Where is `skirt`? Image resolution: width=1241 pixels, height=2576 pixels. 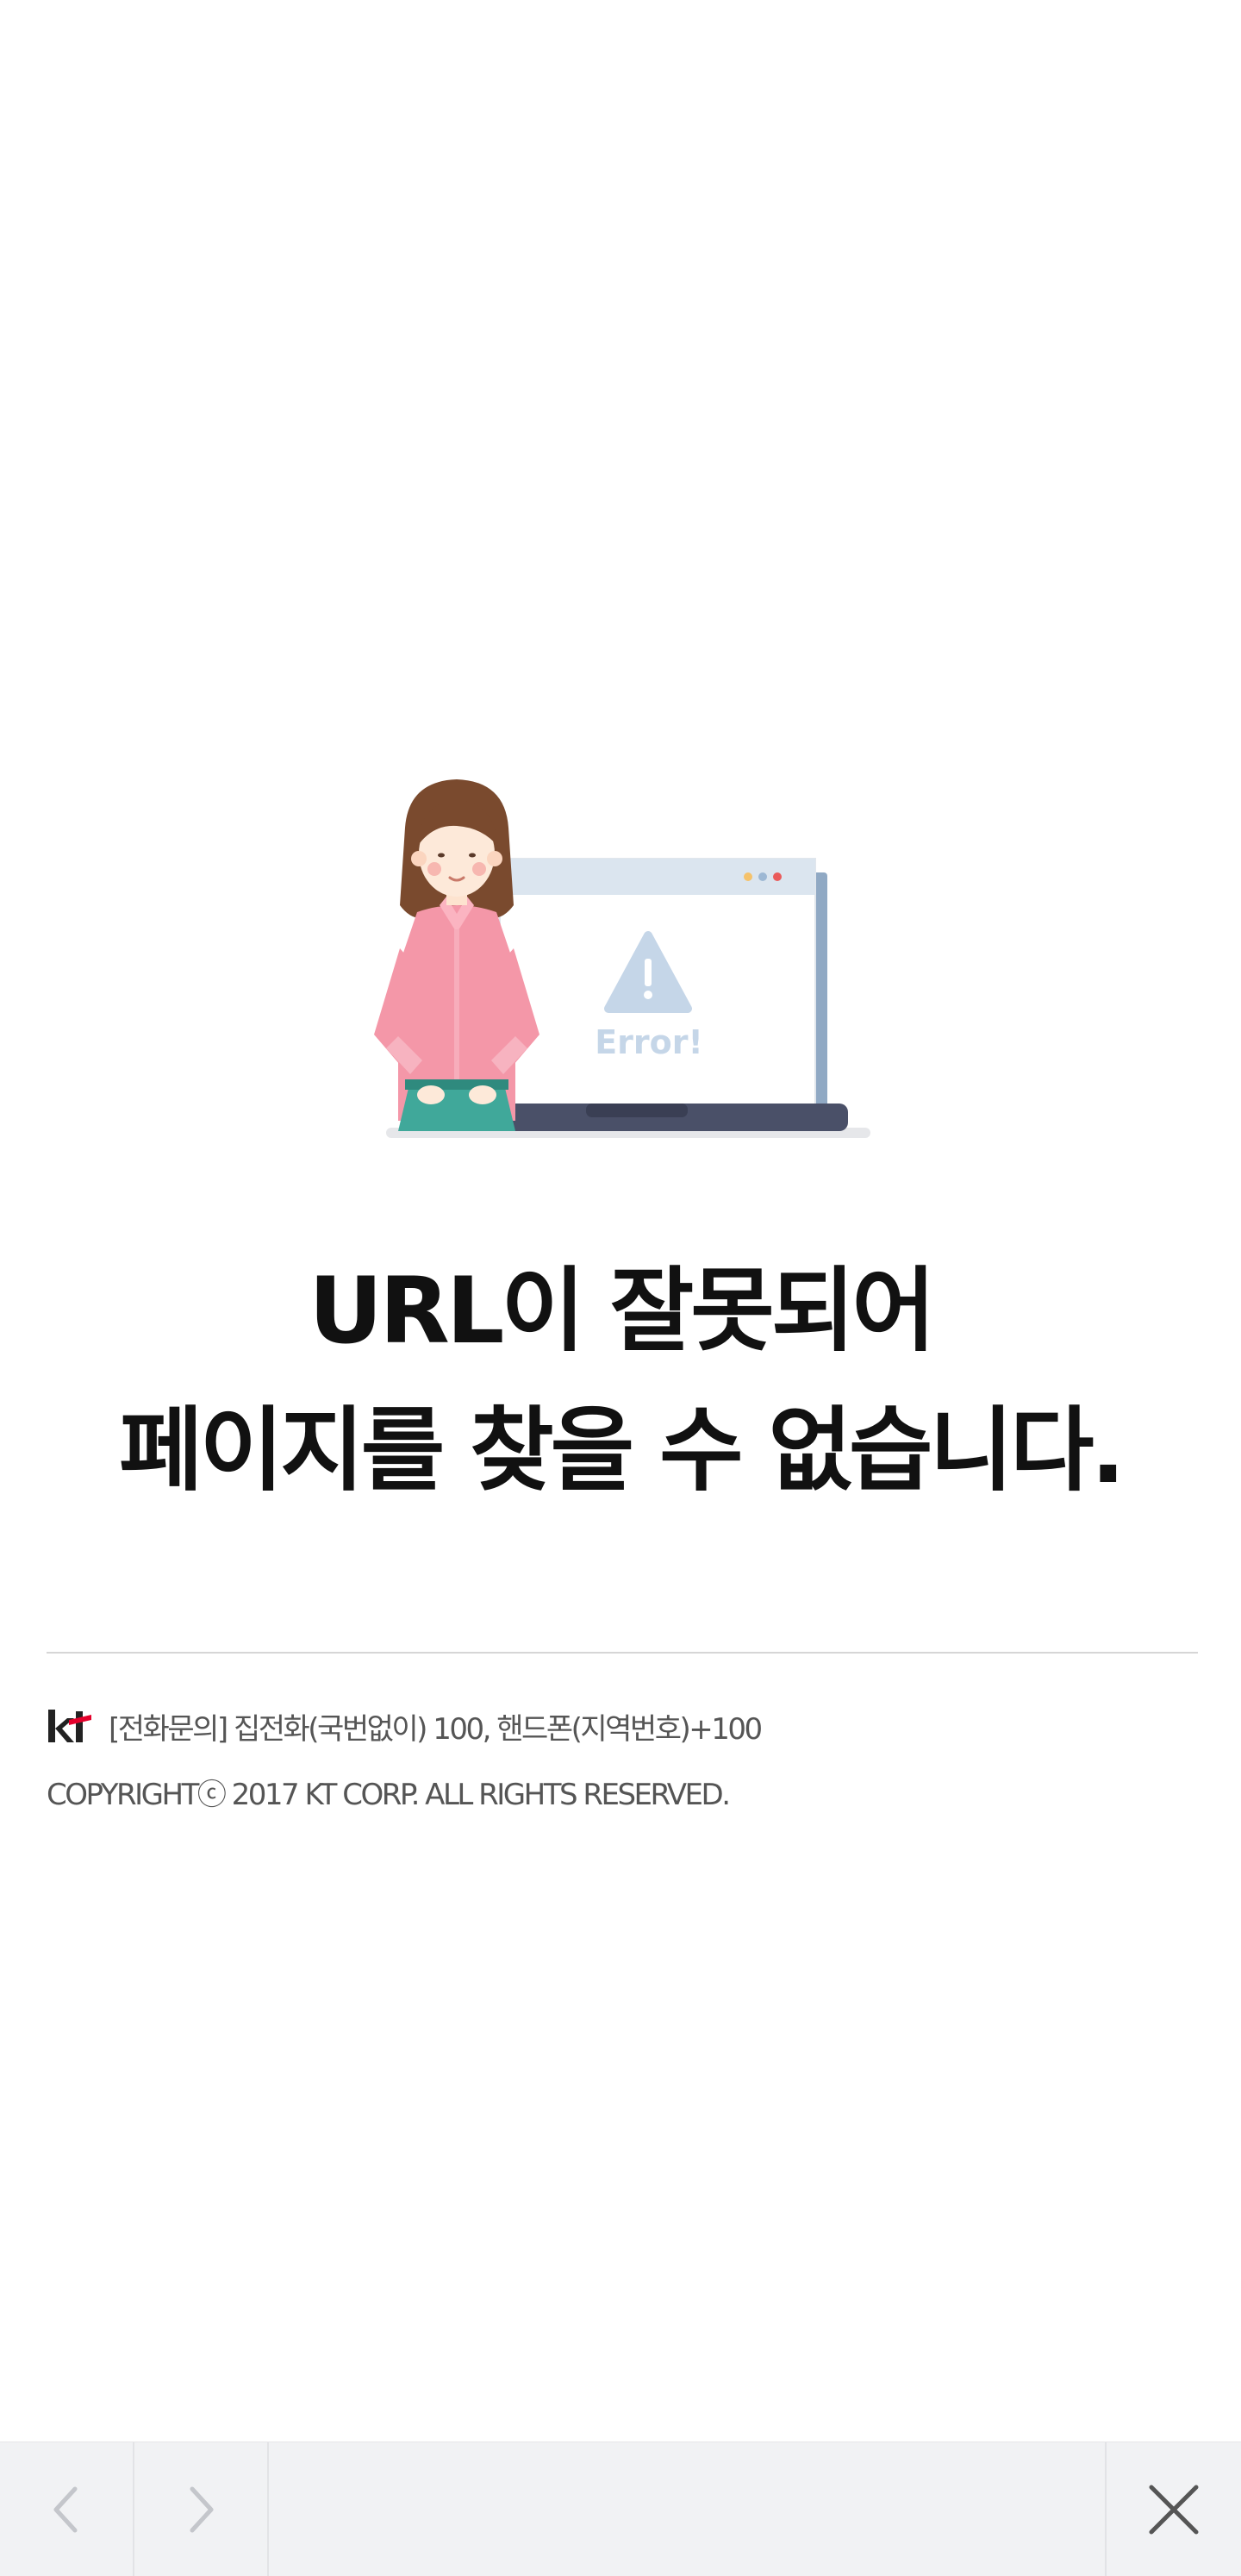
skirt is located at coordinates (456, 1109).